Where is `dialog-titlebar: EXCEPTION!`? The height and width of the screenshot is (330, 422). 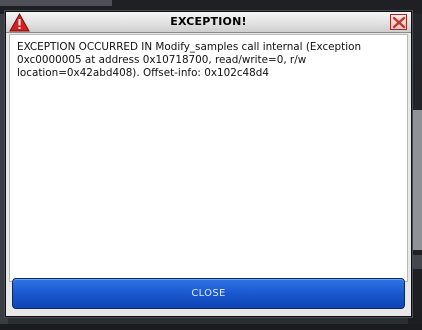
dialog-titlebar: EXCEPTION! is located at coordinates (208, 22).